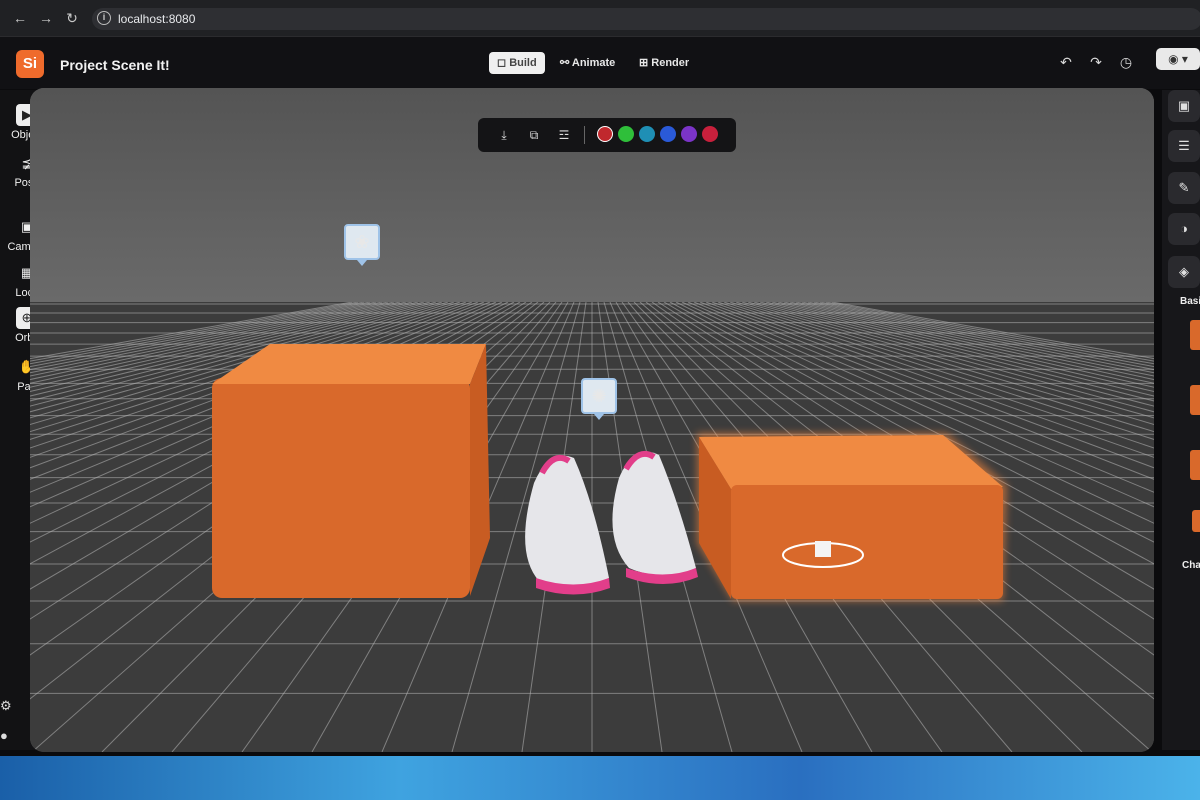 The width and height of the screenshot is (1200, 800). What do you see at coordinates (1066, 62) in the screenshot?
I see `undo-icon: ↶` at bounding box center [1066, 62].